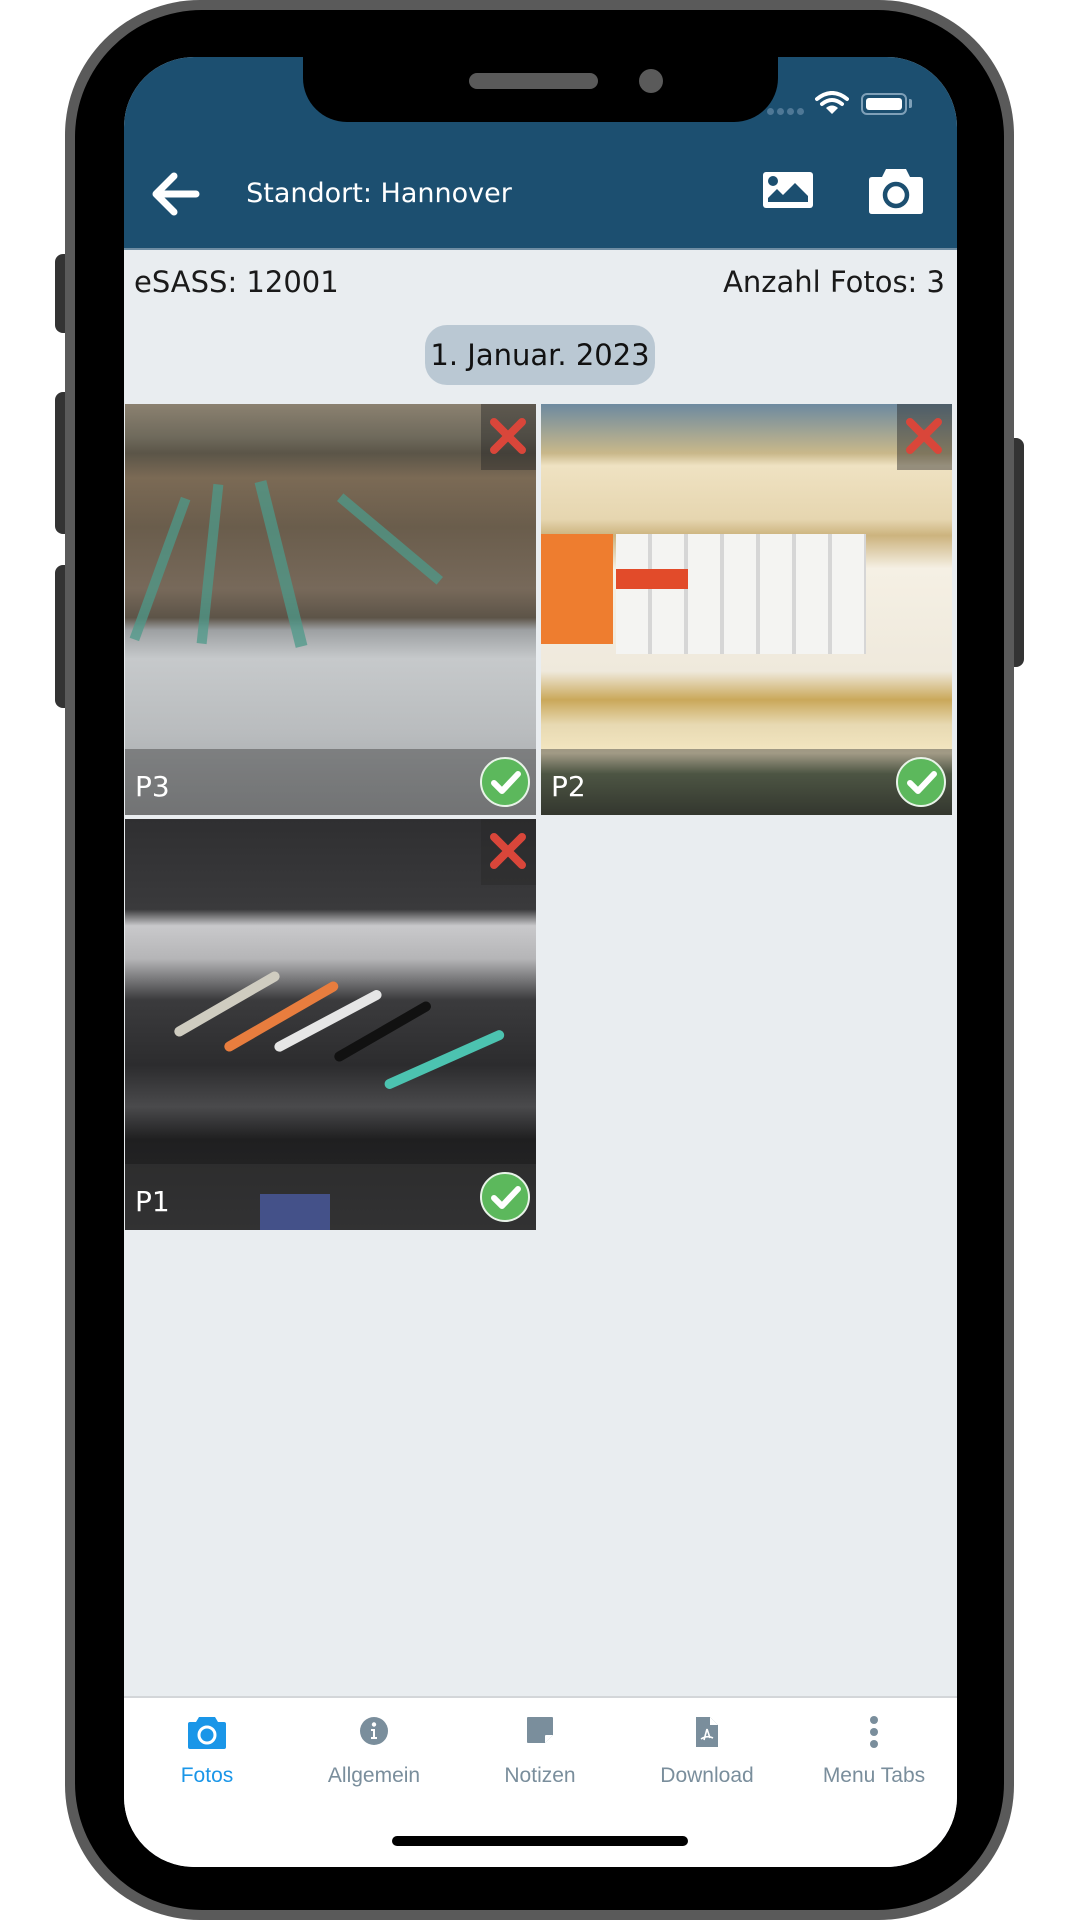  Describe the element at coordinates (330, 1024) in the screenshot. I see `photo-tile: P1` at that location.